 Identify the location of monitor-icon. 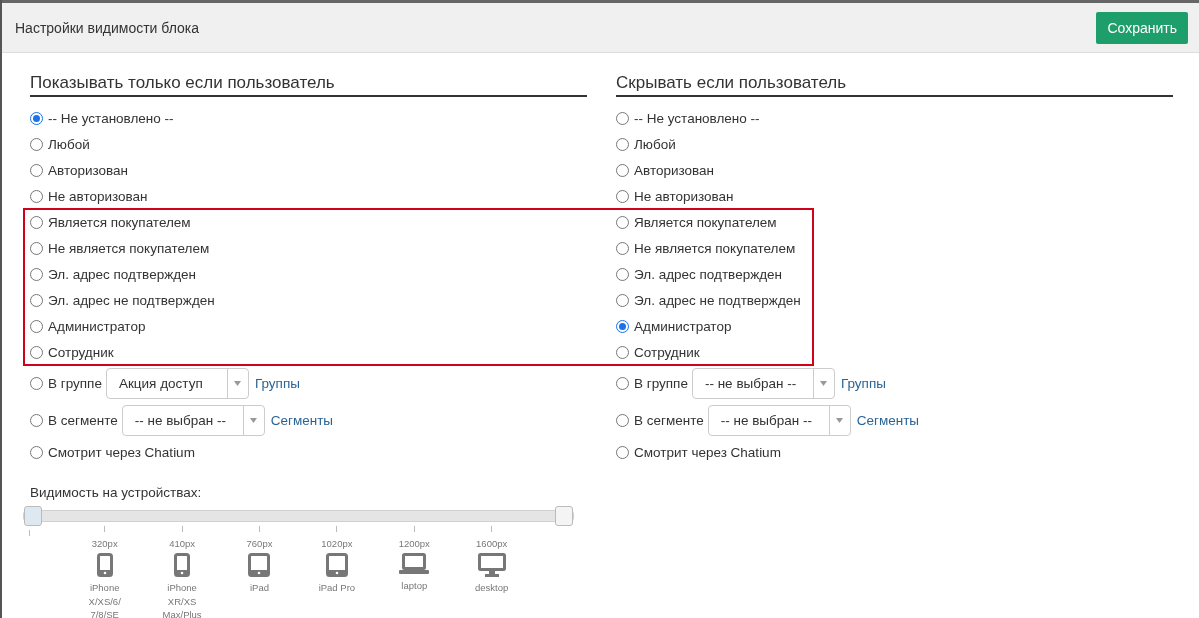
(491, 565).